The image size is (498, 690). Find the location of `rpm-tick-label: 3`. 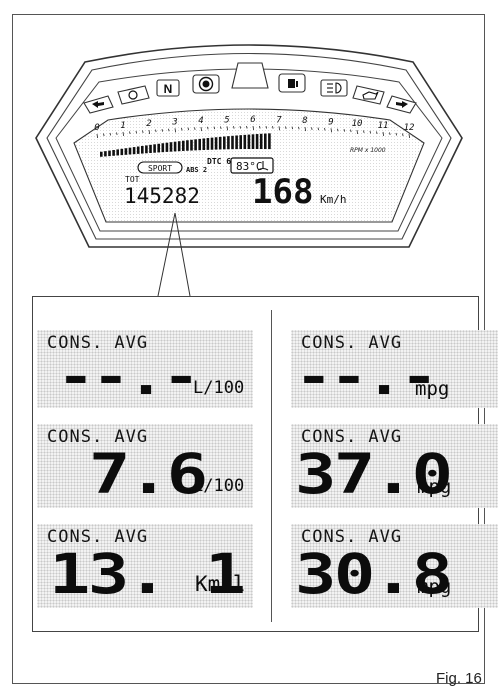

rpm-tick-label: 3 is located at coordinates (174, 122).